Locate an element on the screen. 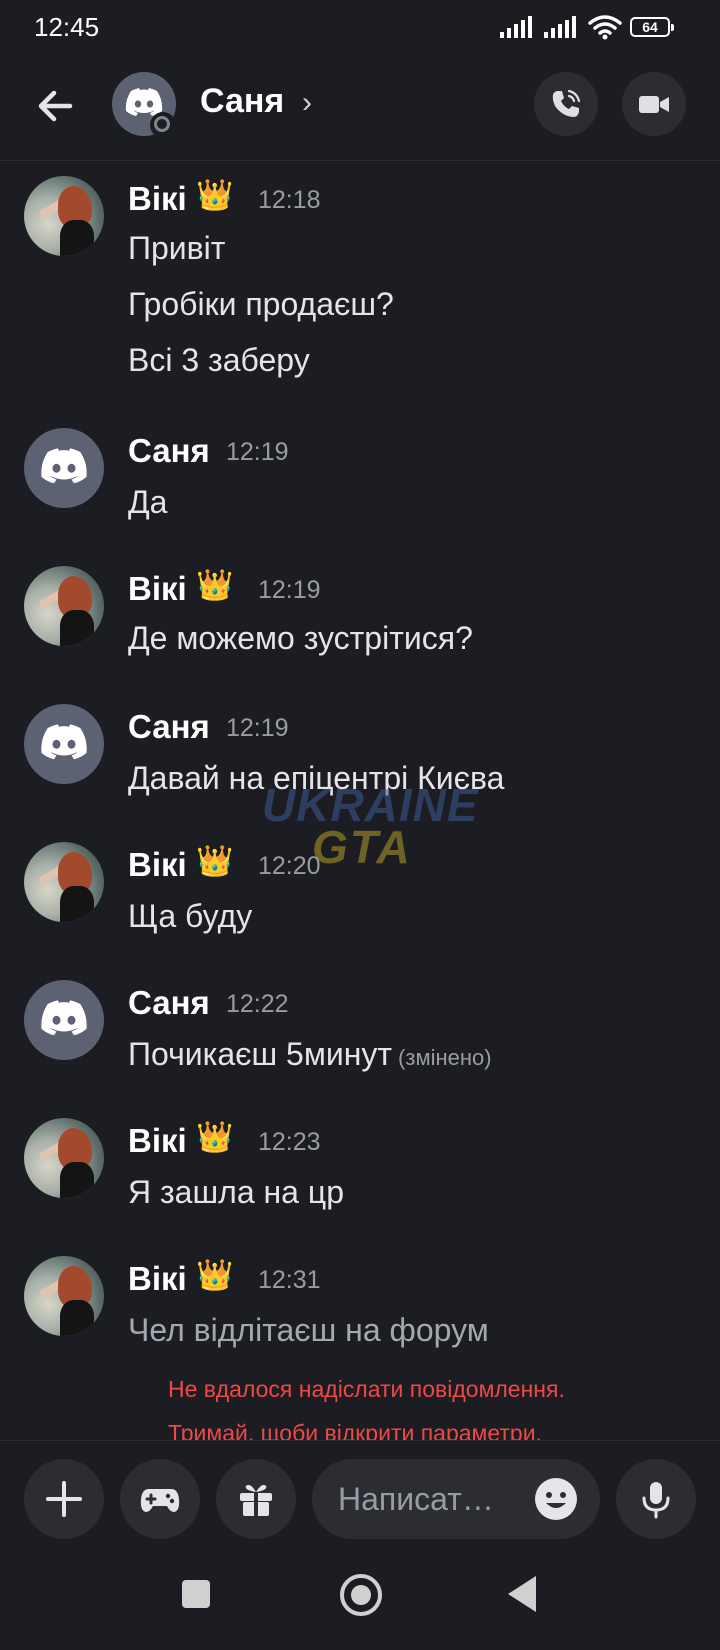 The image size is (720, 1650). message-text: Привіт is located at coordinates (176, 248).